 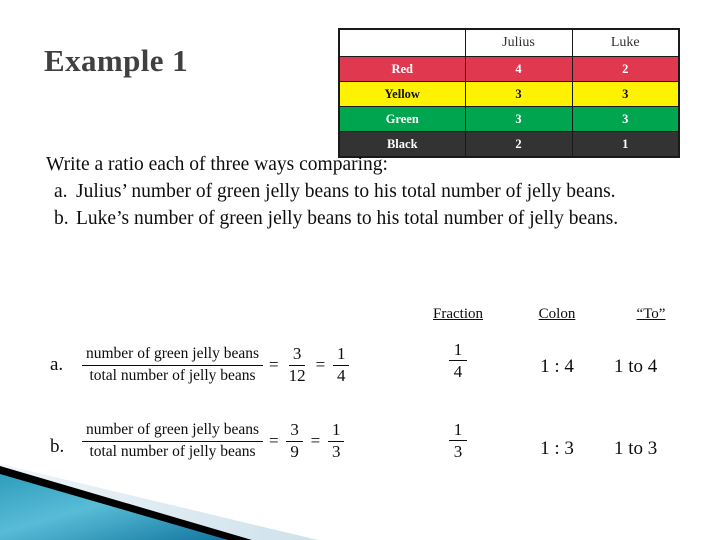 What do you see at coordinates (625, 119) in the screenshot?
I see `cell-green-luke: 3` at bounding box center [625, 119].